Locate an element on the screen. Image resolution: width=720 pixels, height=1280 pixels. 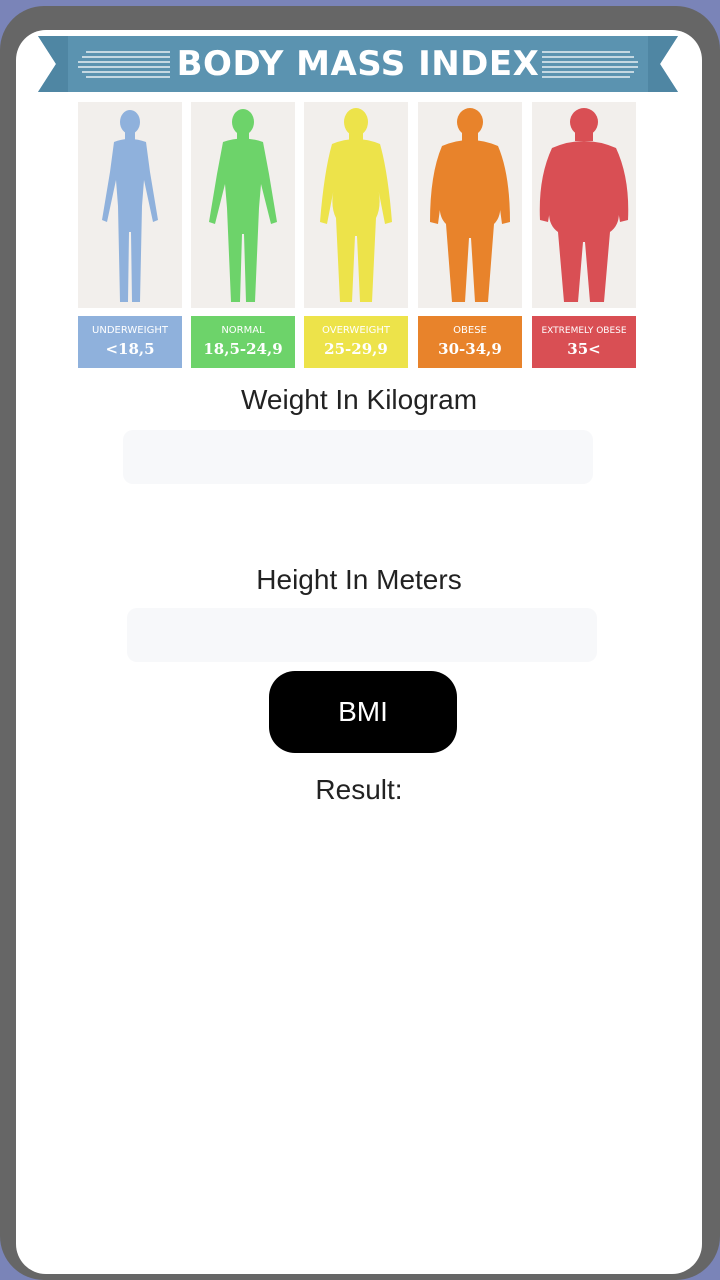
category-name: EXTREMELY OBESE is located at coordinates (584, 331).